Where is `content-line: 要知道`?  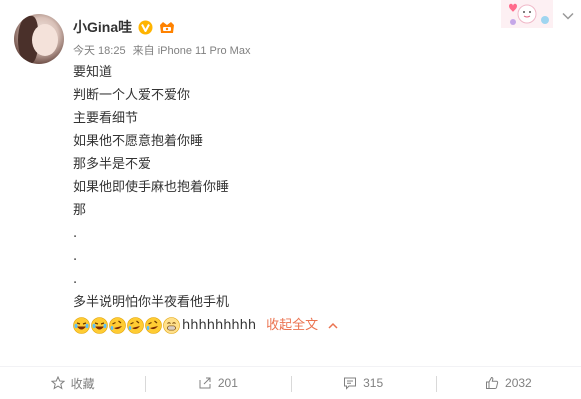
content-line: 要知道 is located at coordinates (93, 72).